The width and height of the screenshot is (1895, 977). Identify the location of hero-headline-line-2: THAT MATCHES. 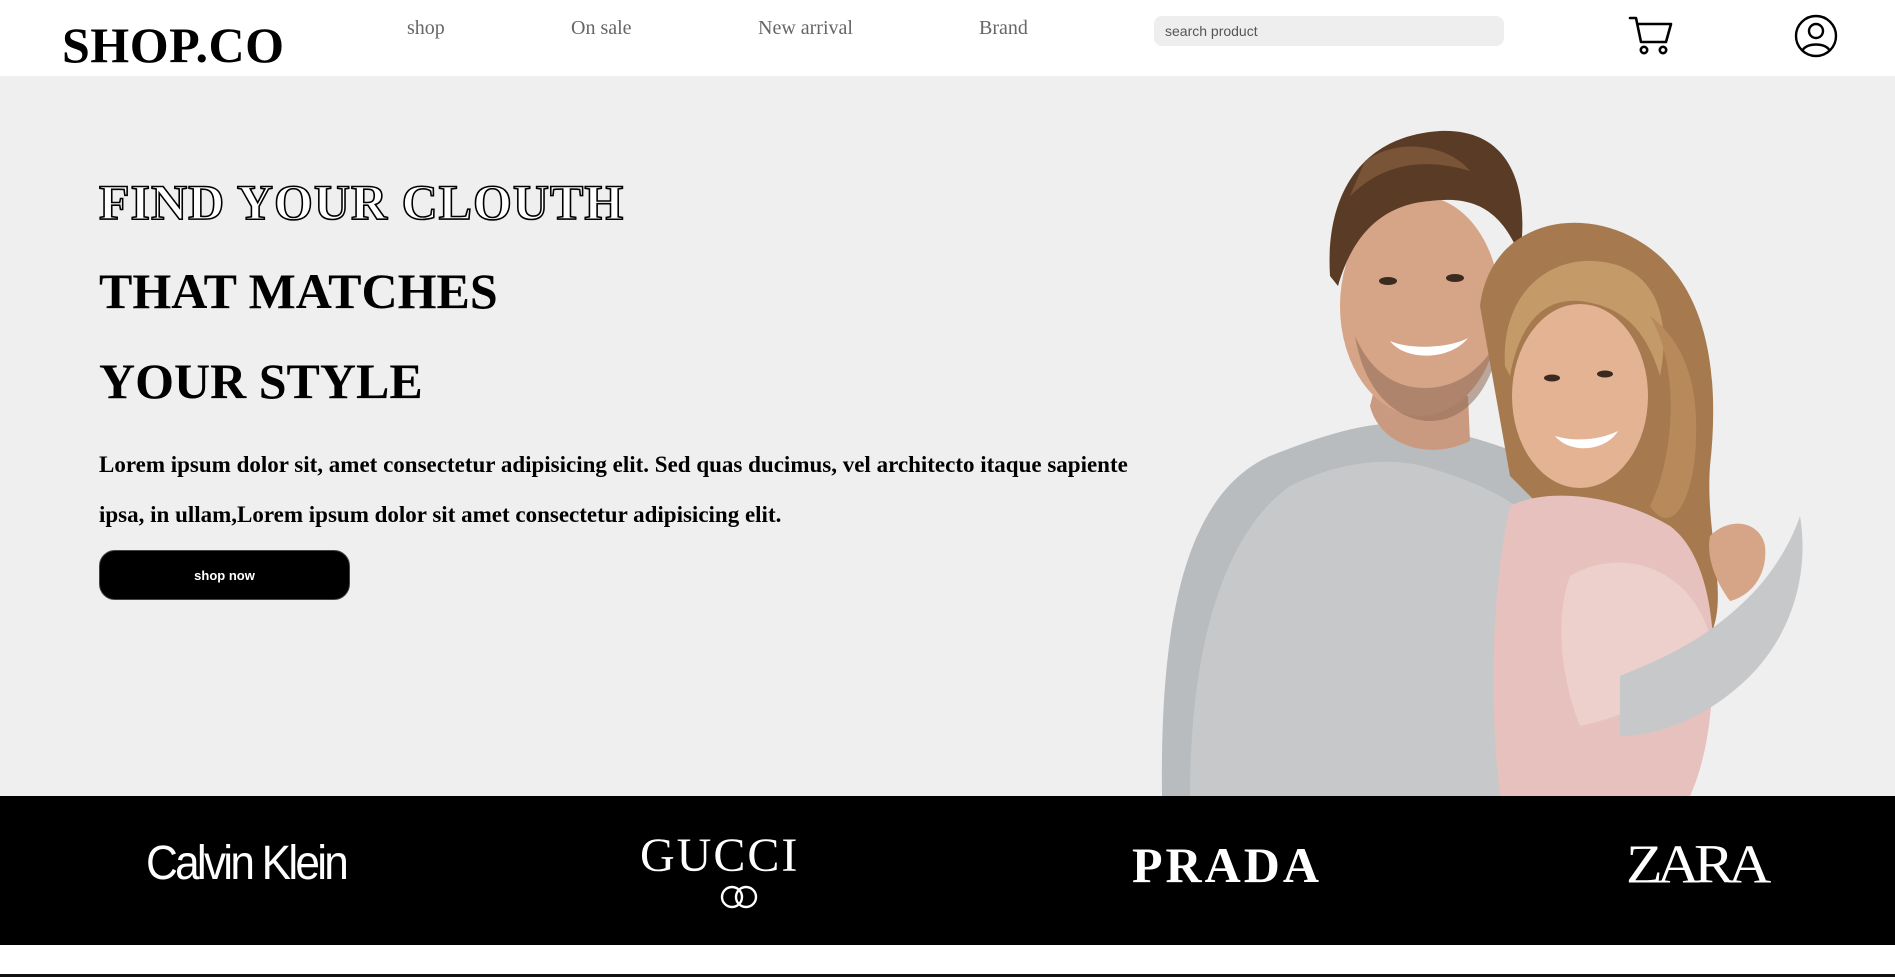
(298, 291).